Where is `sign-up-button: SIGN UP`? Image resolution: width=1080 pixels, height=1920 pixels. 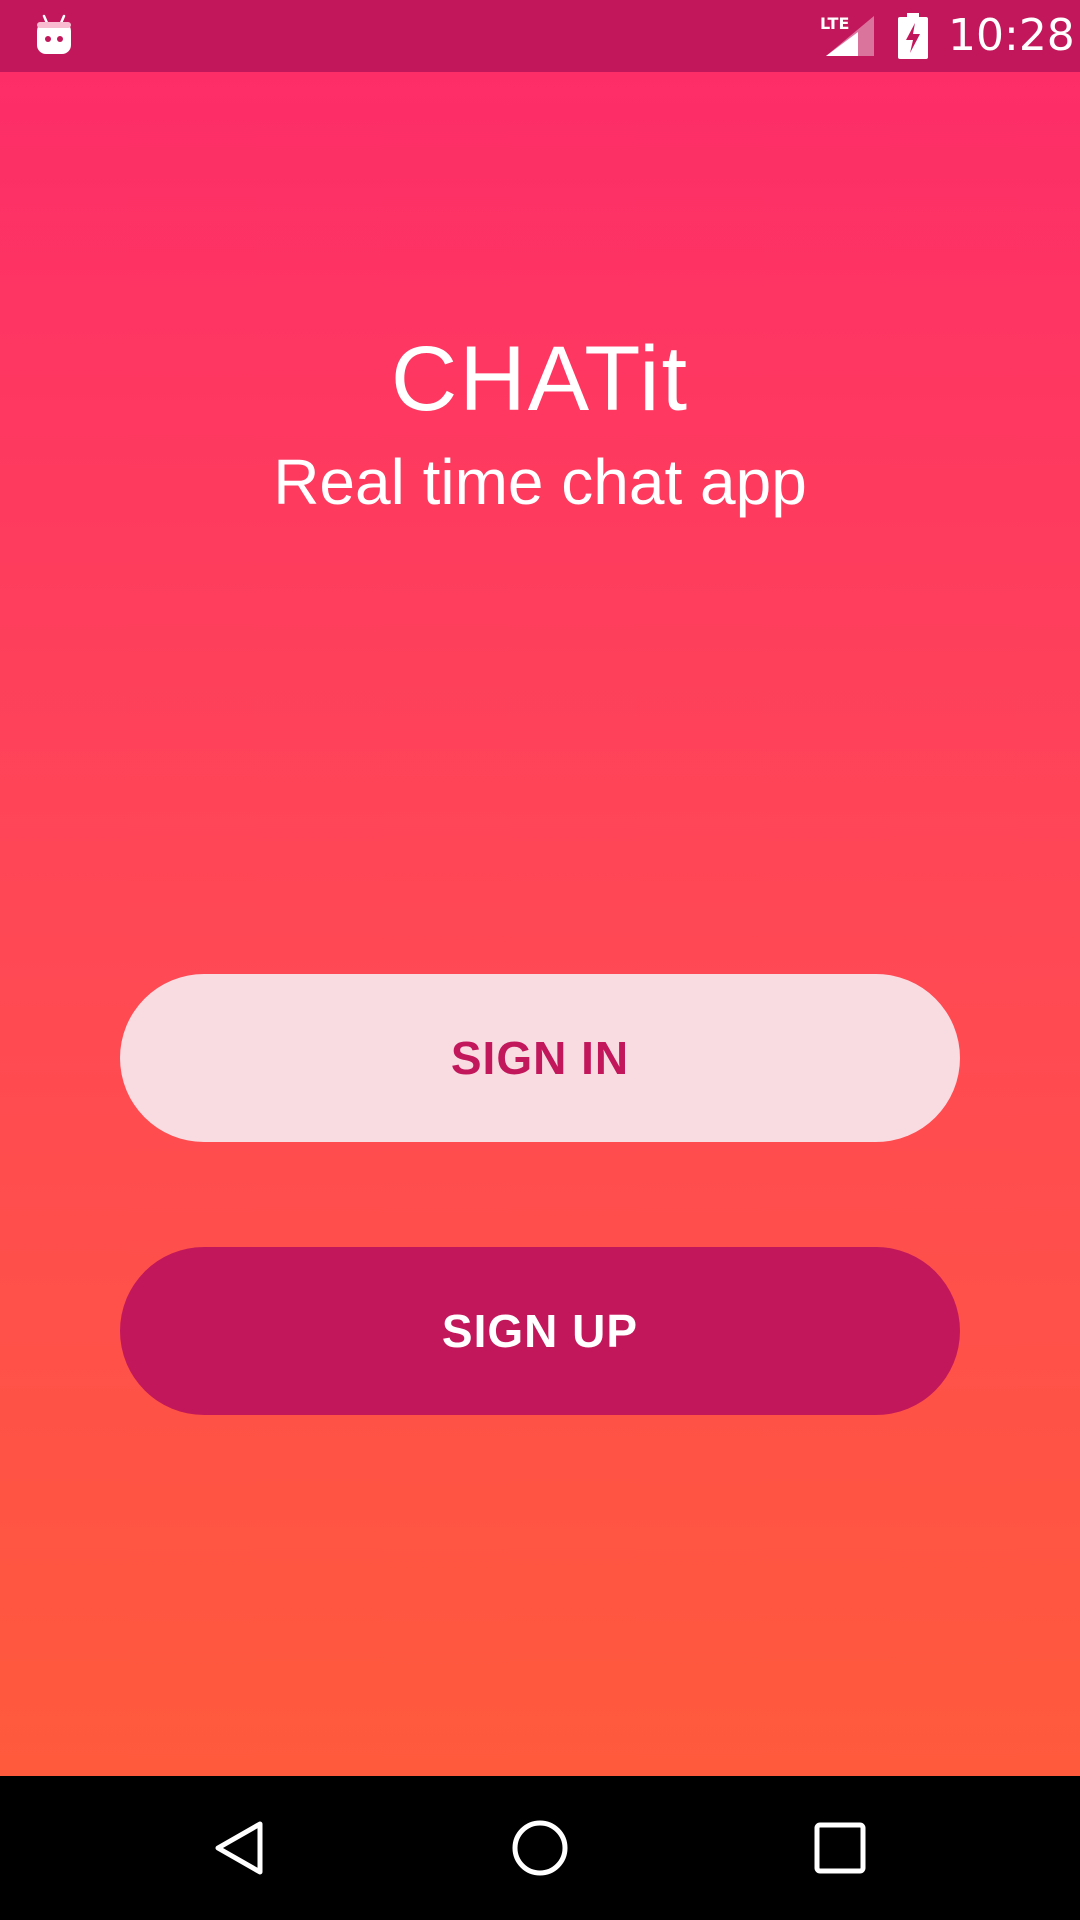 sign-up-button: SIGN UP is located at coordinates (540, 1331).